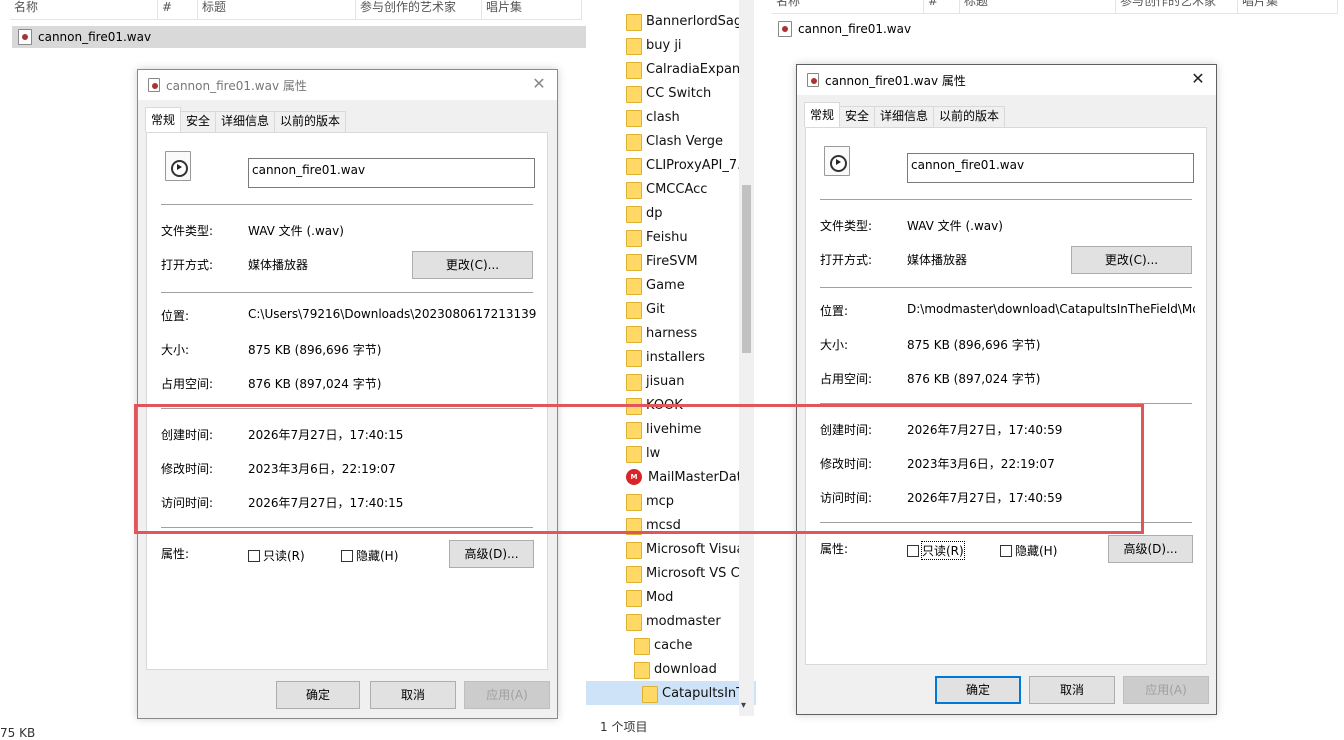 The height and width of the screenshot is (740, 1344). What do you see at coordinates (671, 525) in the screenshot?
I see `tree-item: mcsd` at bounding box center [671, 525].